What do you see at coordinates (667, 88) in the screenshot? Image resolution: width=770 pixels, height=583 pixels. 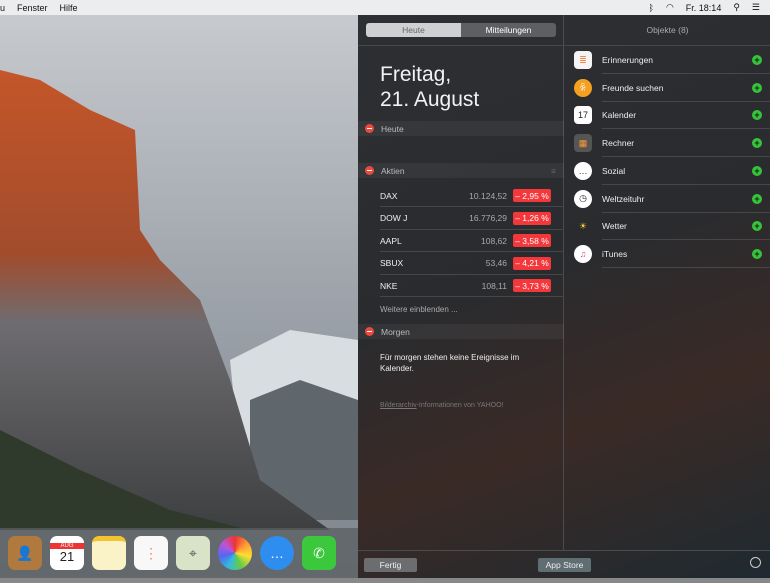 I see `object-item: ꆜ Freunde suchen +` at bounding box center [667, 88].